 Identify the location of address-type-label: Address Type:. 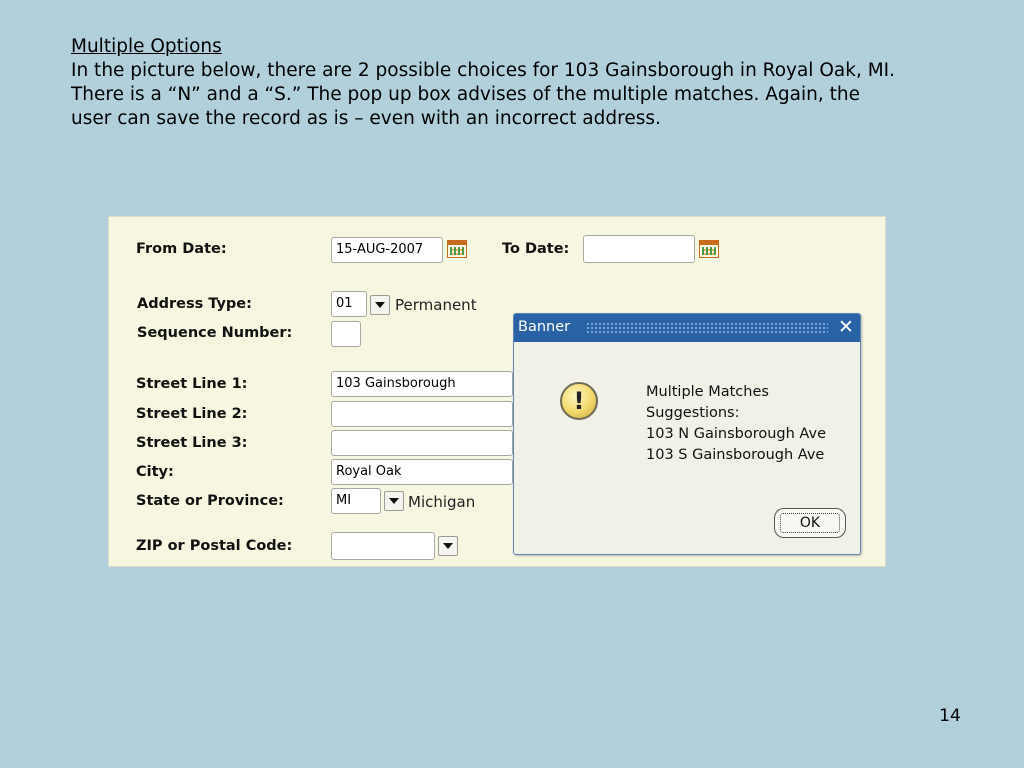
(194, 304).